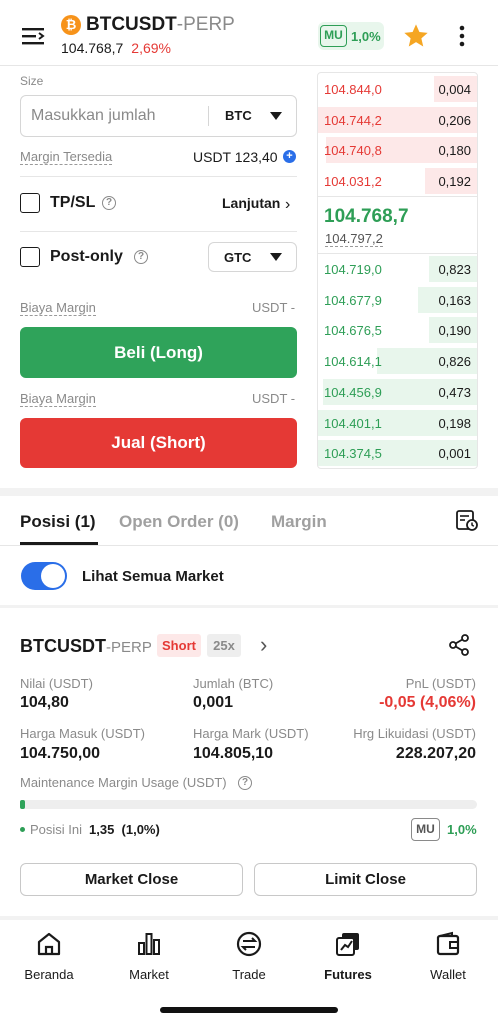 The width and height of the screenshot is (498, 1024). I want to click on orderbook-mid-price: 104.768,7, so click(366, 217).